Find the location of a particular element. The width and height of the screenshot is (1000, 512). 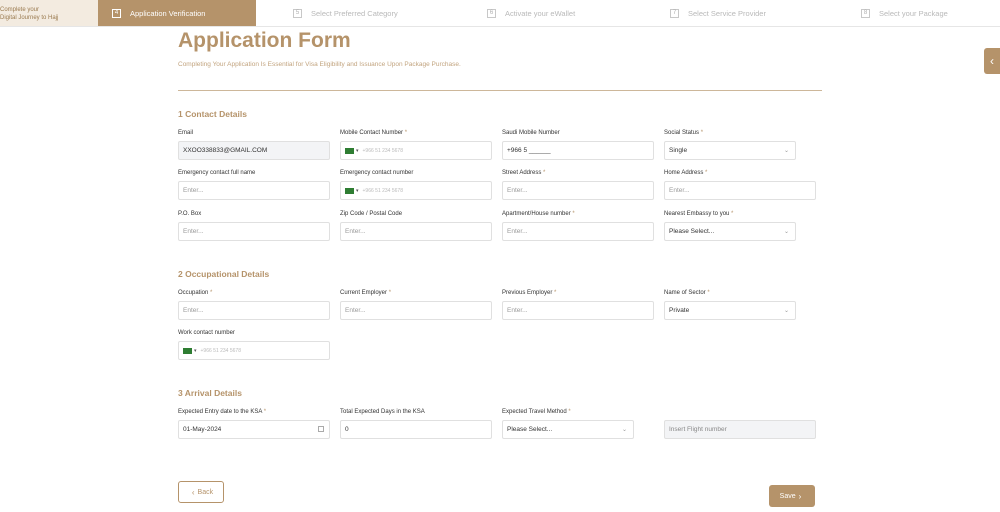

step-activate-ewallet: 6 Activate your eWallet is located at coordinates (531, 13).